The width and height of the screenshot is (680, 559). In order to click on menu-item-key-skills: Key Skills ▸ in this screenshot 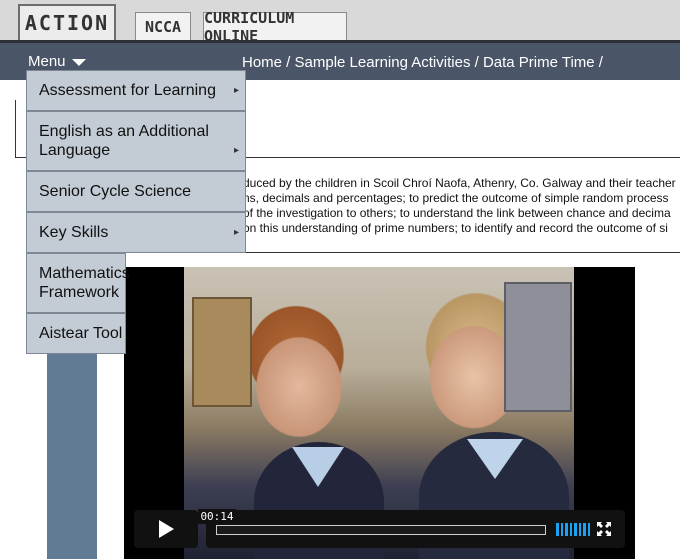, I will do `click(136, 232)`.